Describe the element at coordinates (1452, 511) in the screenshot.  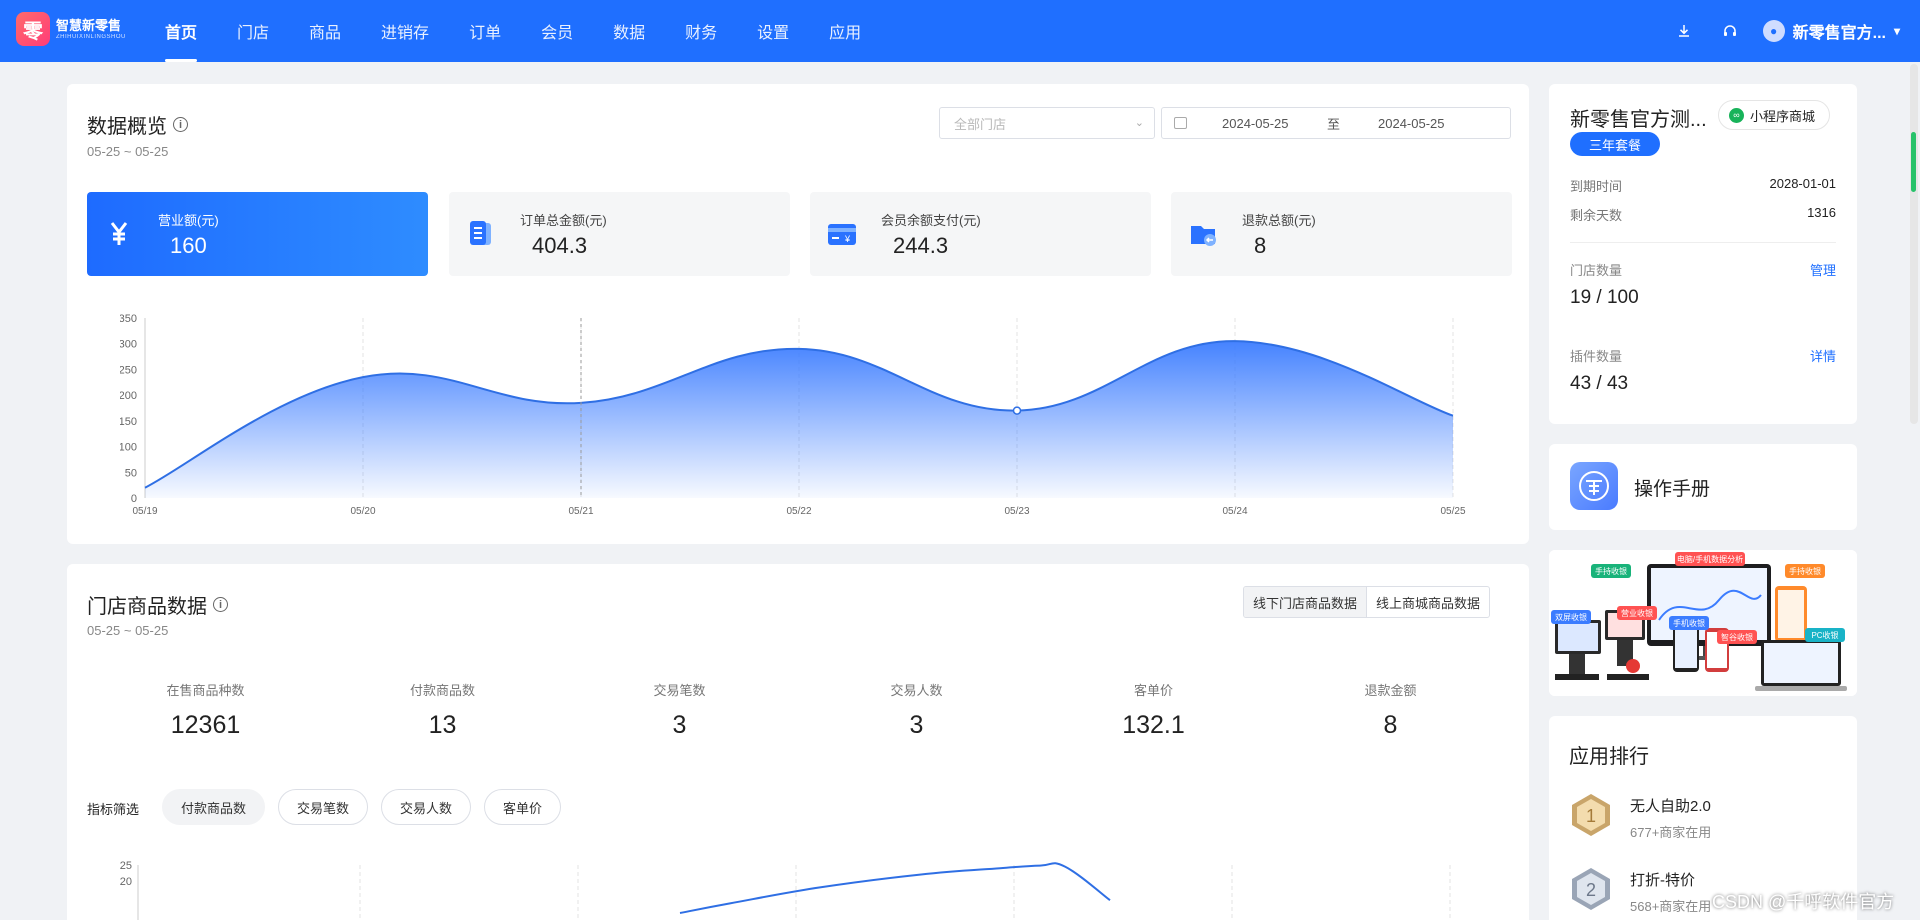
I see `x-tick-label: 05/25` at that location.